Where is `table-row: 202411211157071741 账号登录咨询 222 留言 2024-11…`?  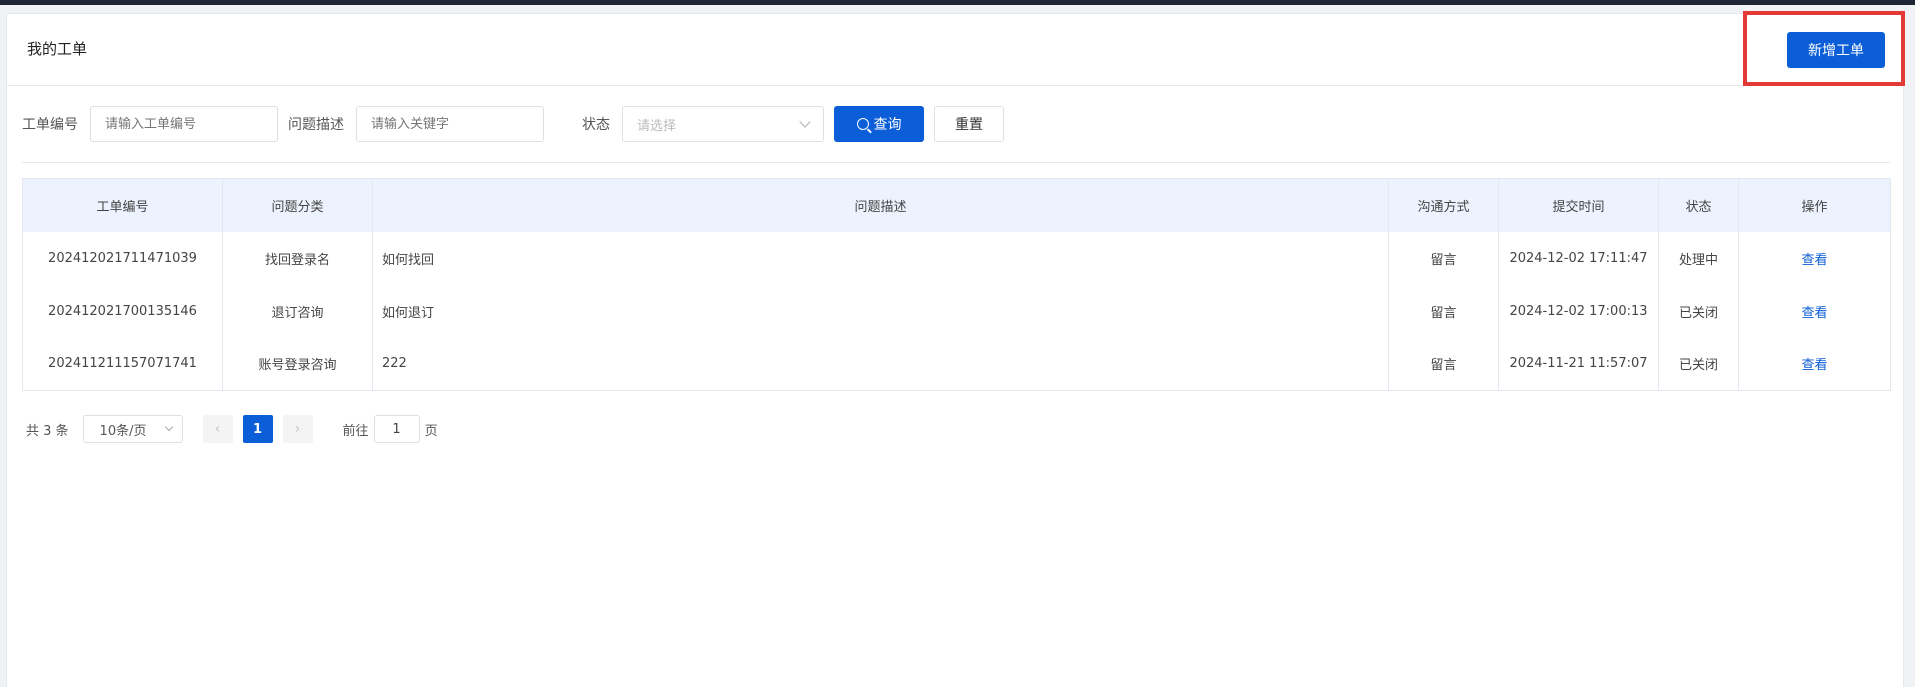
table-row: 202411211157071741 账号登录咨询 222 留言 2024-11… is located at coordinates (956, 364).